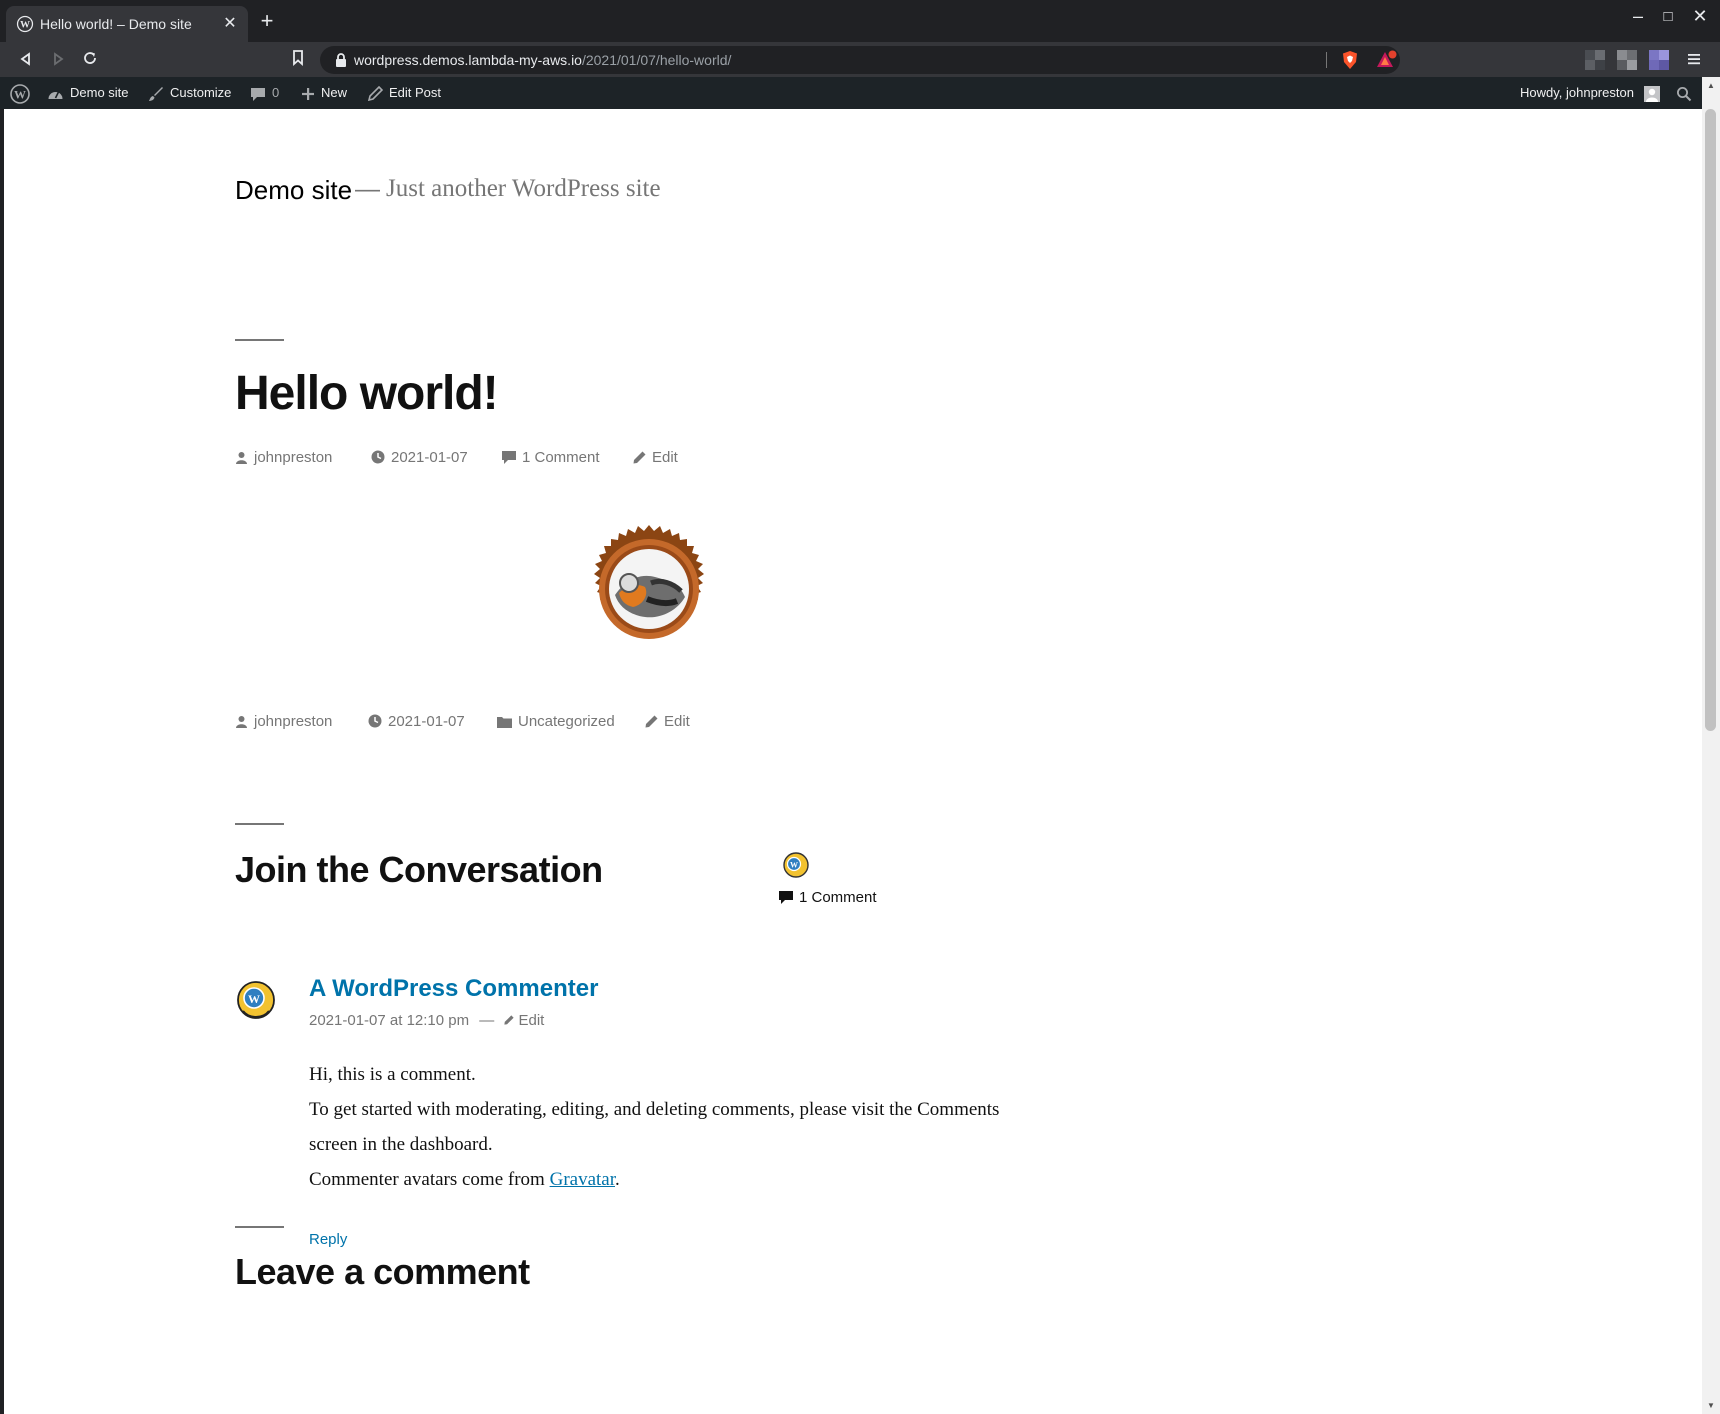 Image resolution: width=1720 pixels, height=1414 pixels. I want to click on bookmark-button, so click(298, 60).